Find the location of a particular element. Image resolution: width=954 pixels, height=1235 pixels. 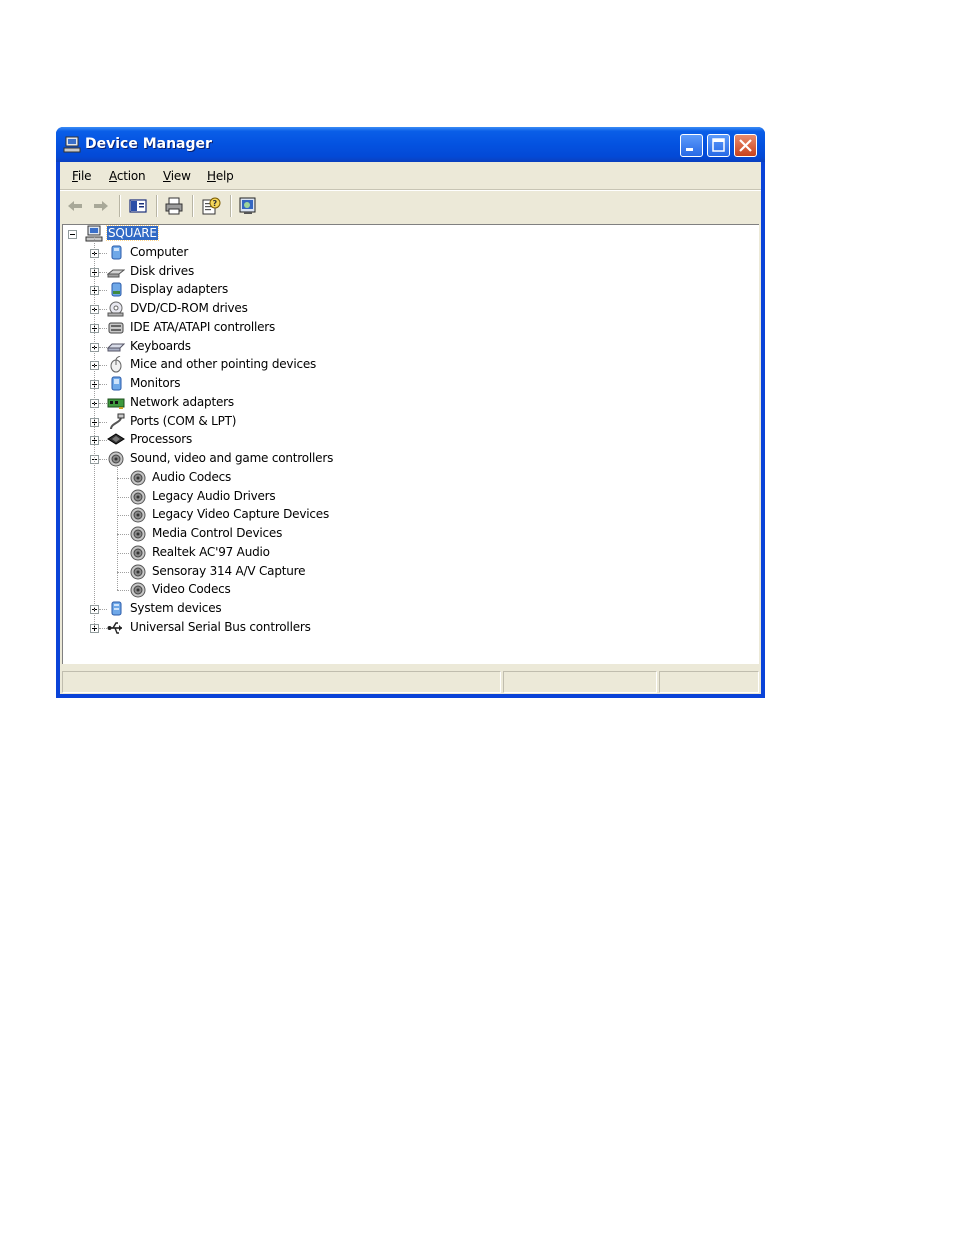

minimize-icon is located at coordinates (689, 149).